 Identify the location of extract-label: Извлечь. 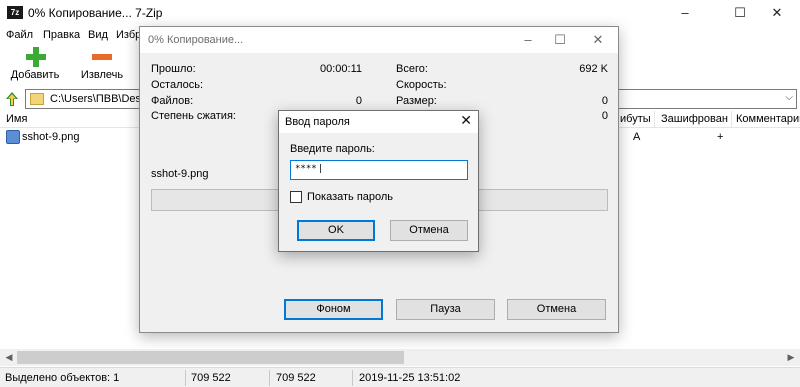
(102, 75).